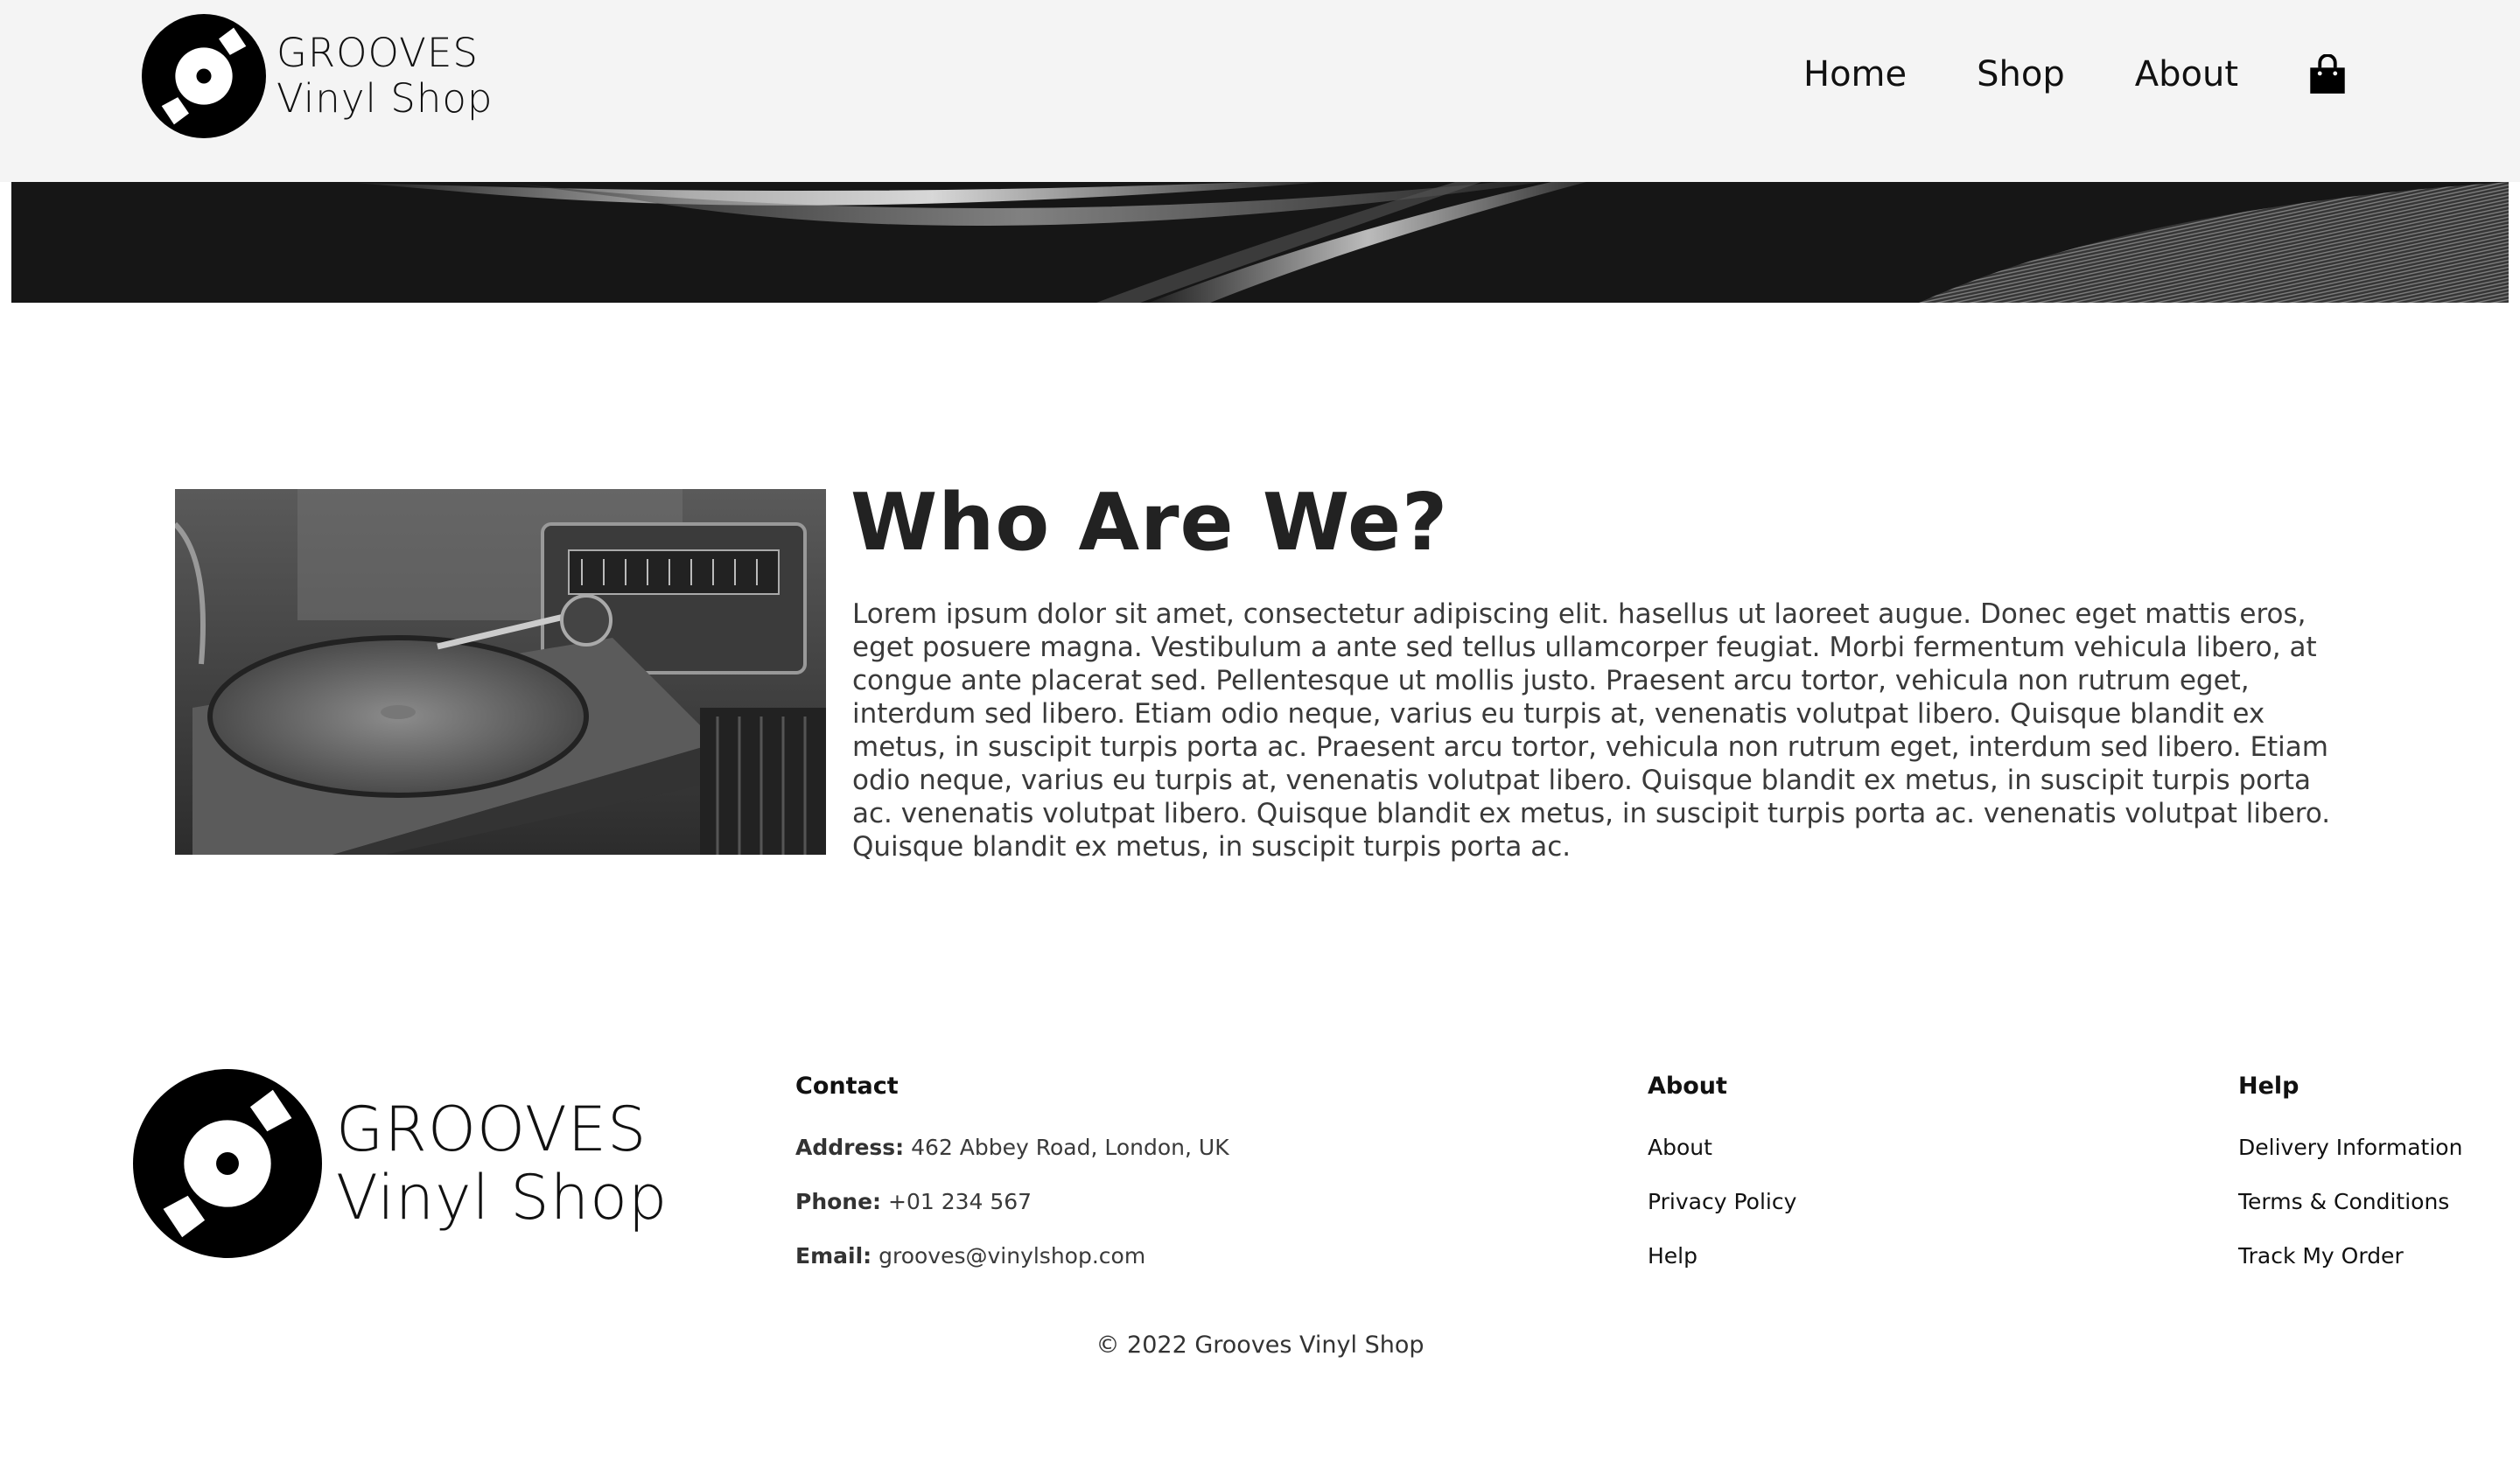 The image size is (2520, 1461). Describe the element at coordinates (1260, 91) in the screenshot. I see `site-header: GROOVES Vinyl Shop Home Shop About` at that location.